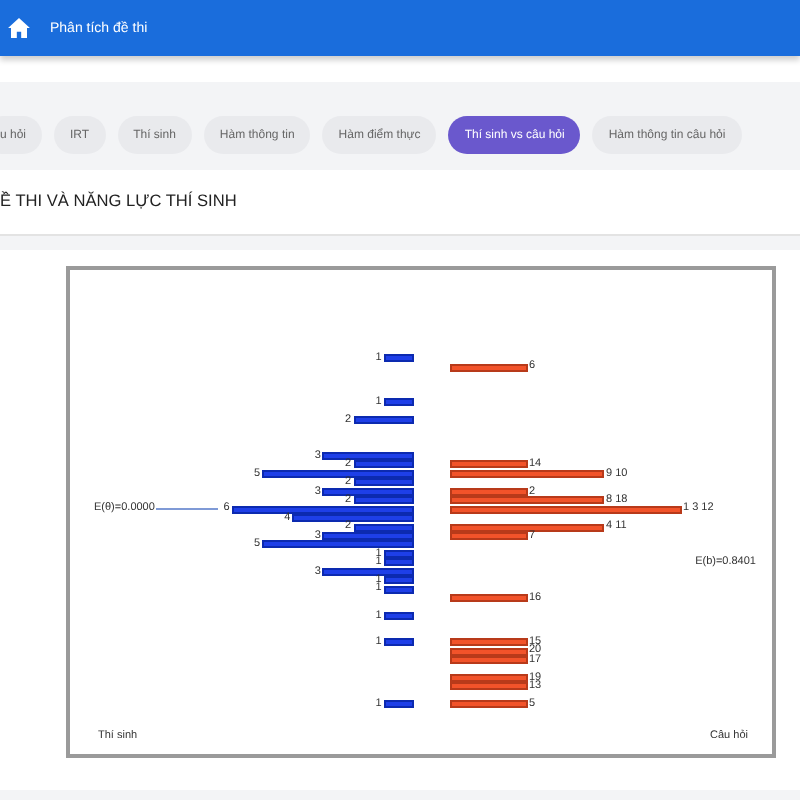 The width and height of the screenshot is (800, 800). What do you see at coordinates (187, 509) in the screenshot?
I see `mean-line` at bounding box center [187, 509].